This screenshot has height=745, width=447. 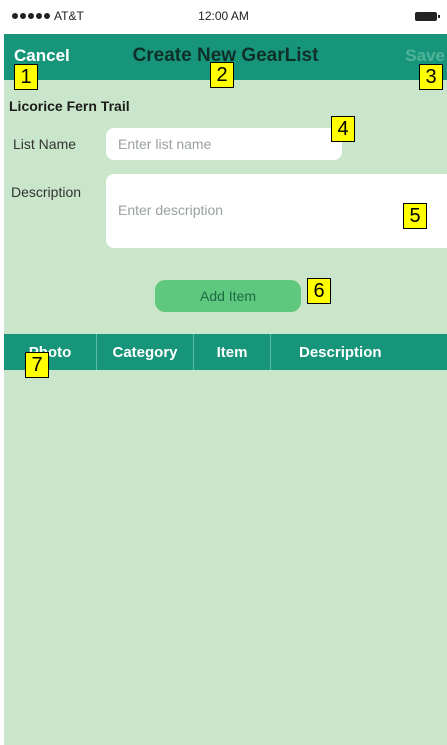 I want to click on description-input, so click(x=276, y=211).